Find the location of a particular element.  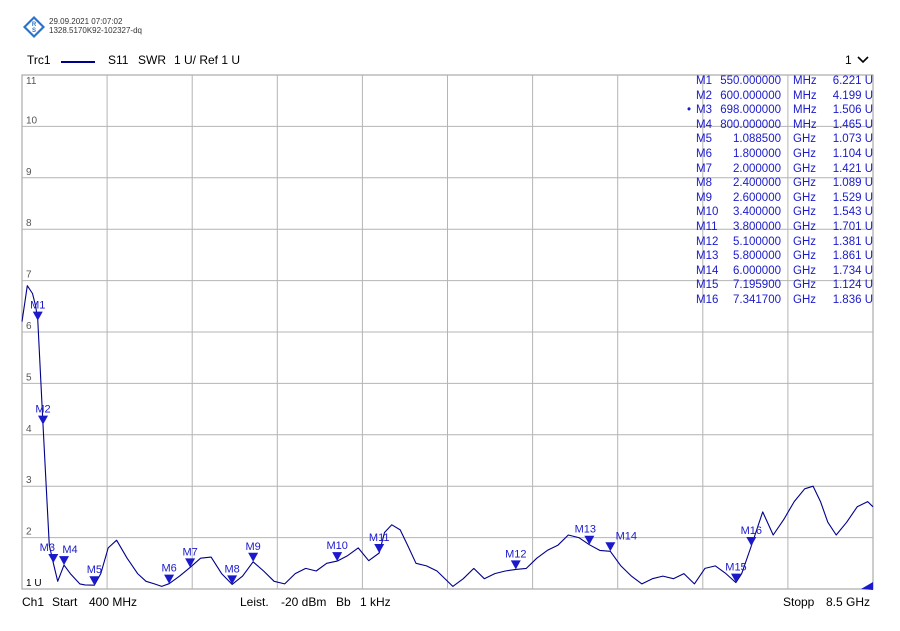

marker-value: 1.734 U is located at coordinates (852, 270).